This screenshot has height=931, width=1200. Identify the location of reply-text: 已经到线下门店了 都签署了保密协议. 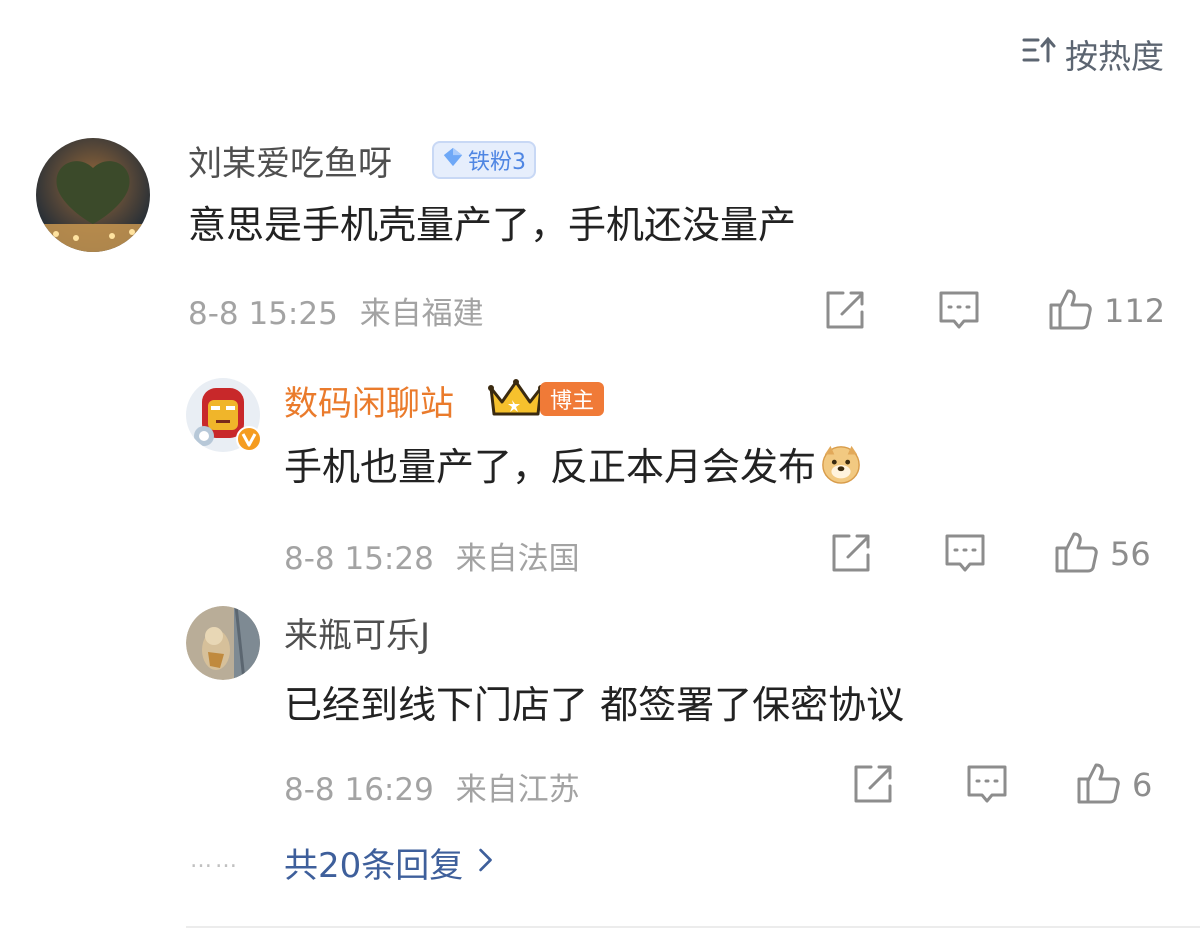
(594, 705).